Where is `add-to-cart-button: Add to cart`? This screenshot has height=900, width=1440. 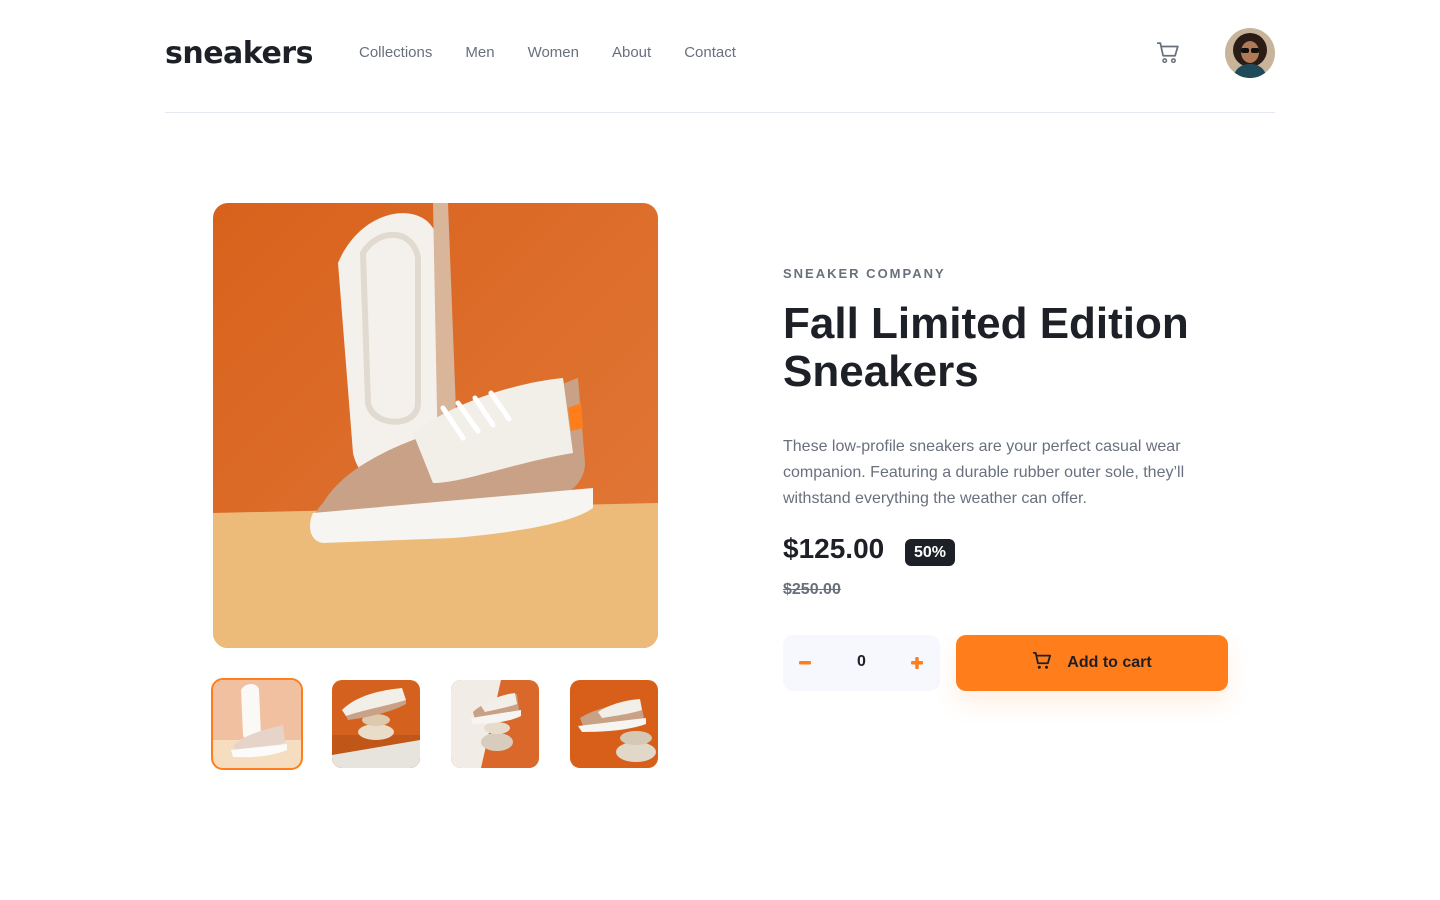
add-to-cart-button: Add to cart is located at coordinates (1092, 663).